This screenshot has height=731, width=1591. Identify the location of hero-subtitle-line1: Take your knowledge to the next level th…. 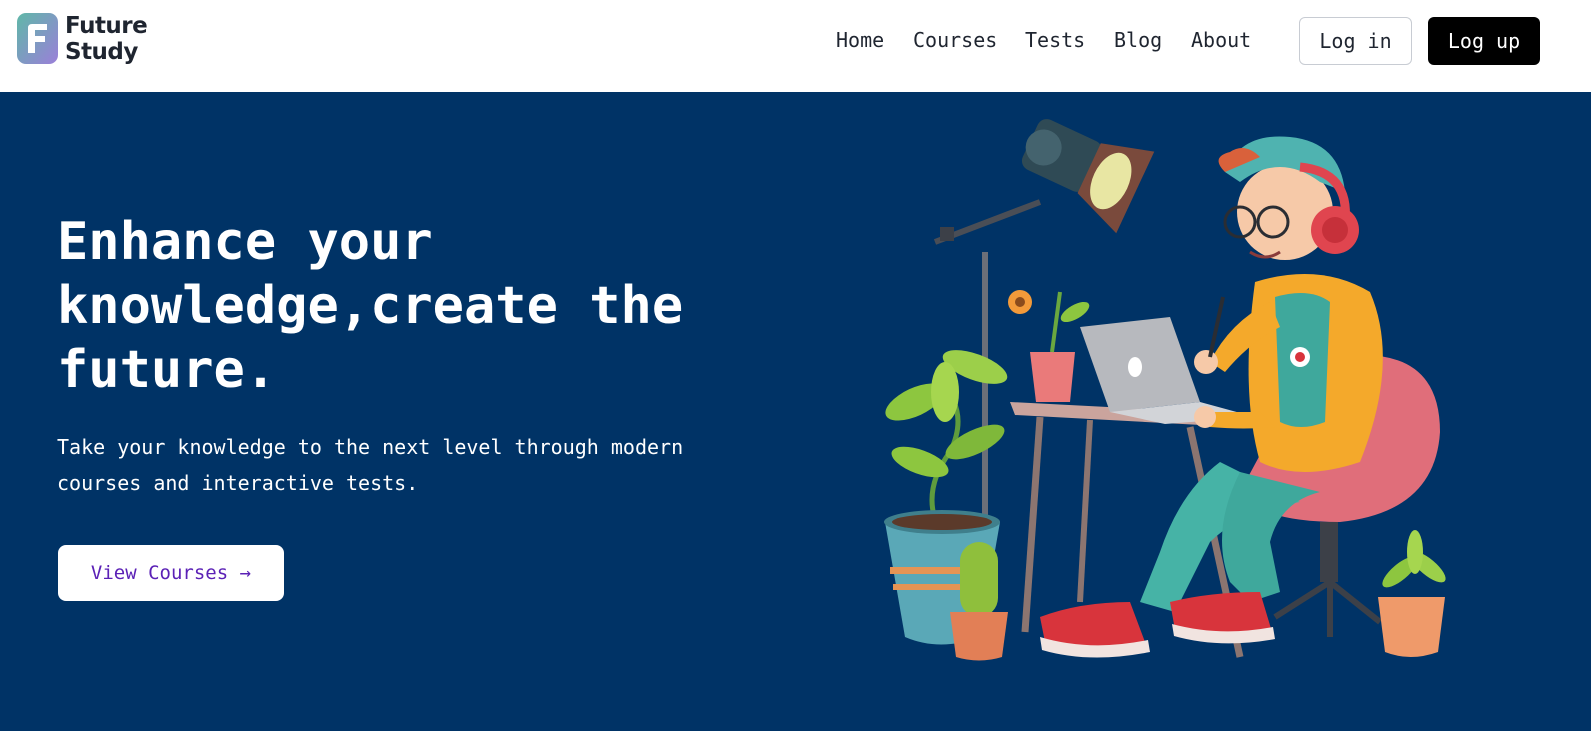
(370, 447).